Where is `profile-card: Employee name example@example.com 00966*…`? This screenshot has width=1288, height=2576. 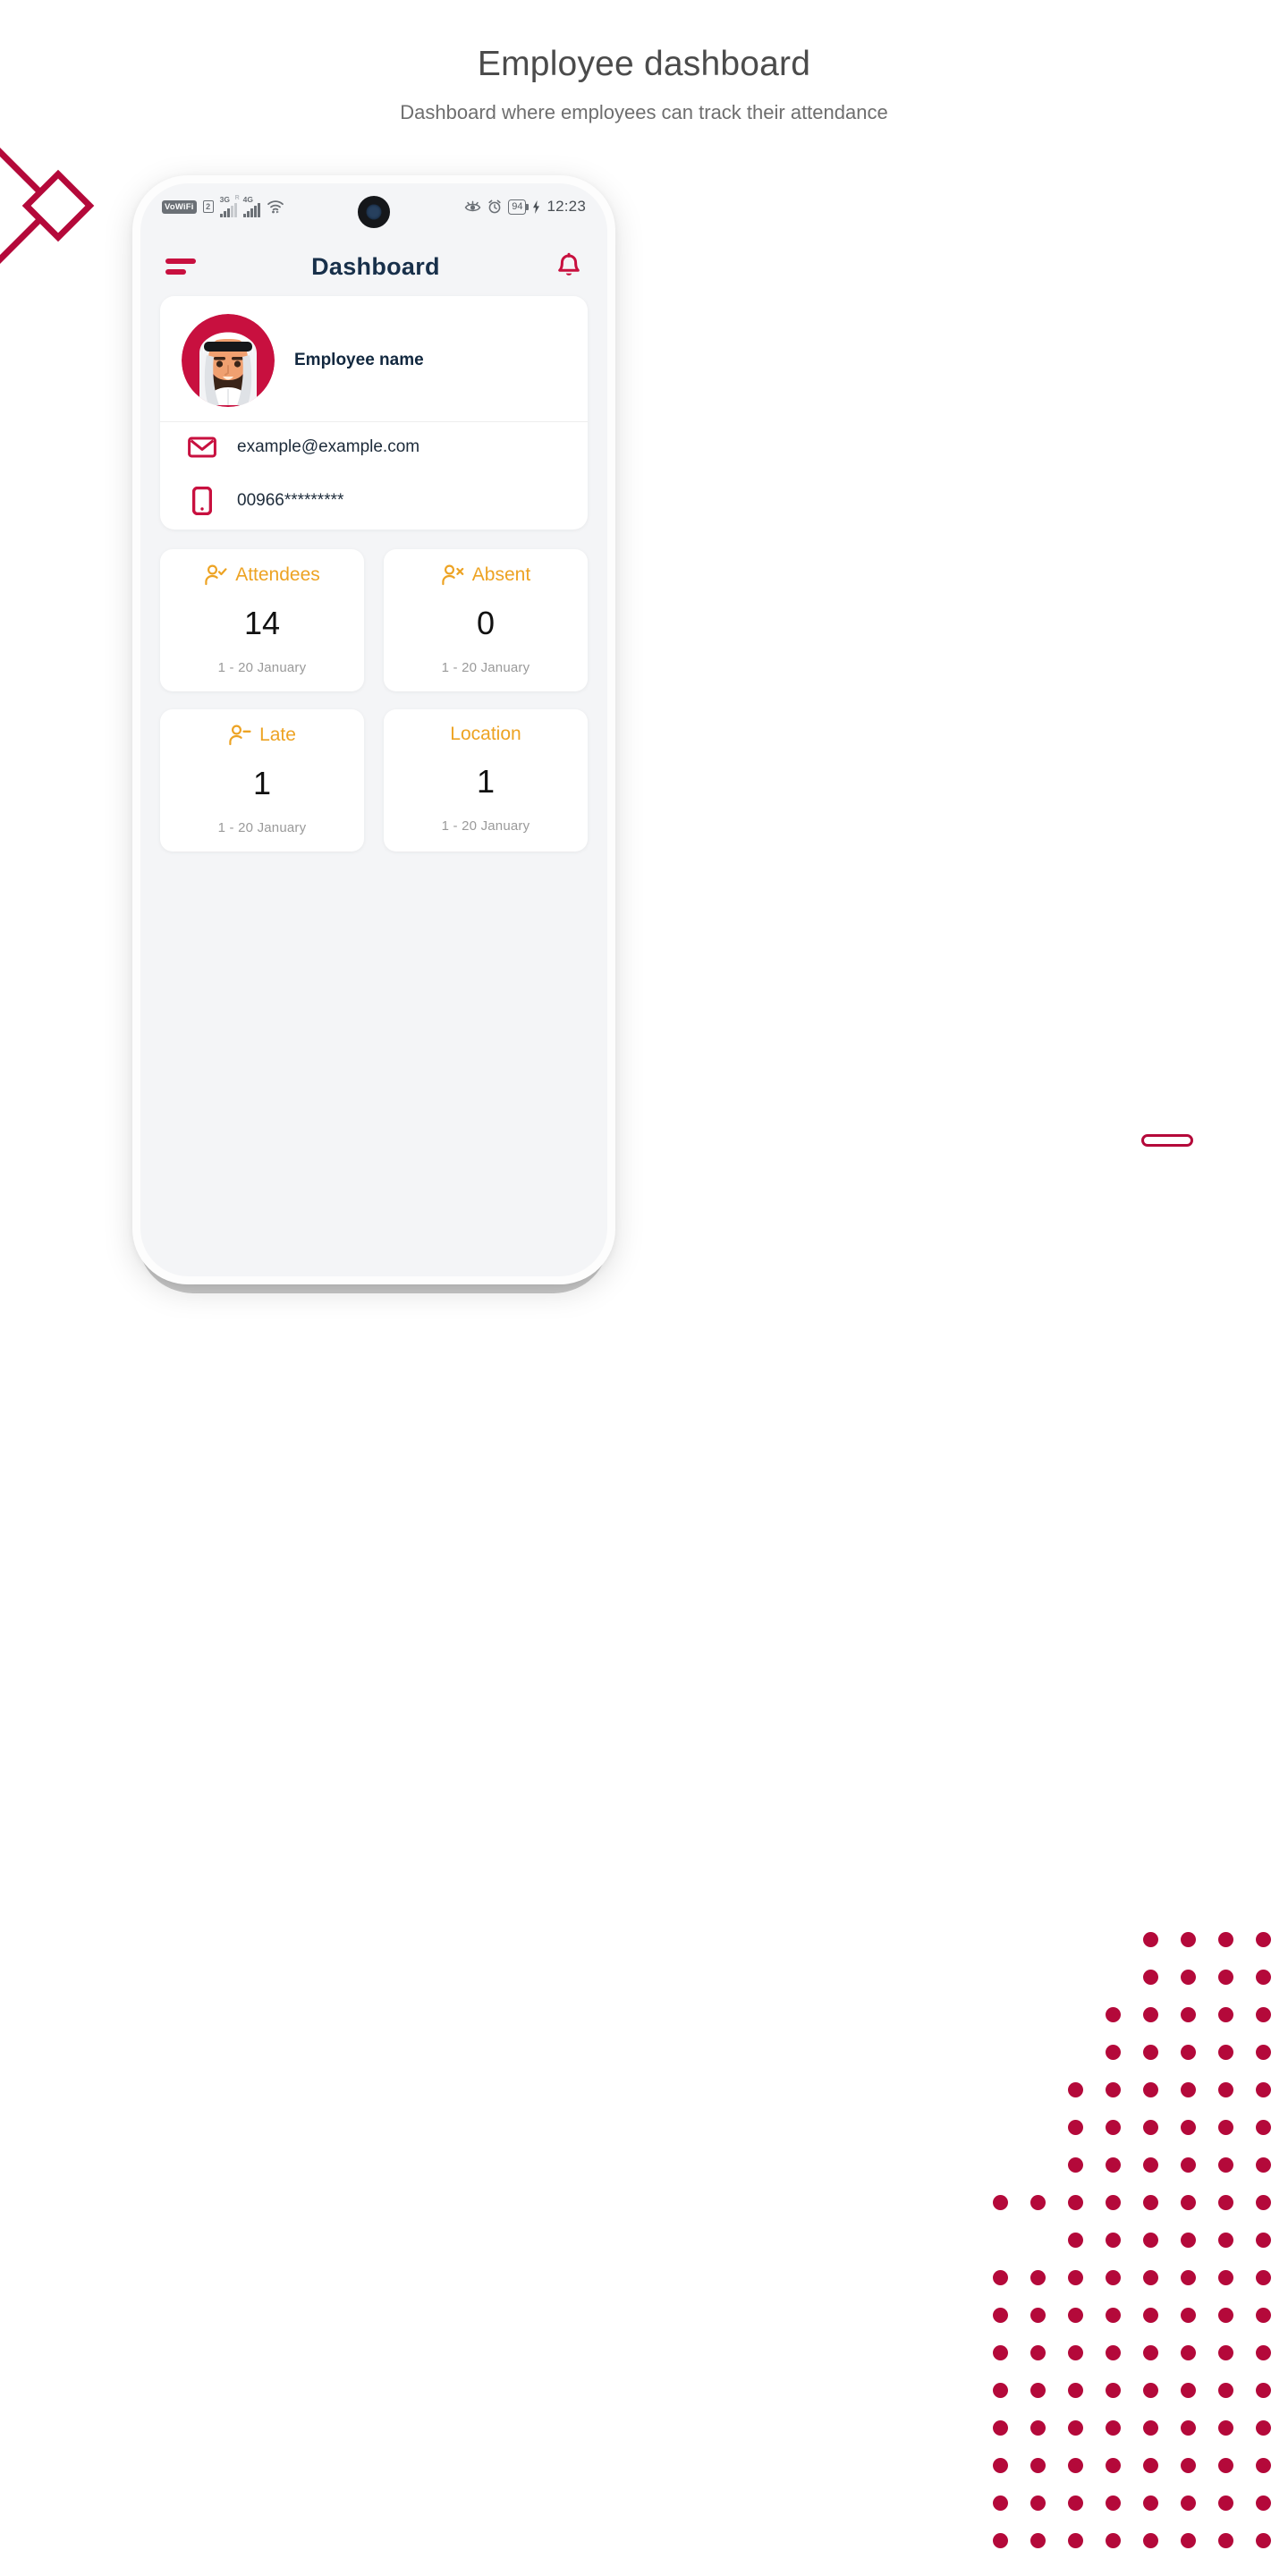
profile-card: Employee name example@example.com 00966*… is located at coordinates (374, 413).